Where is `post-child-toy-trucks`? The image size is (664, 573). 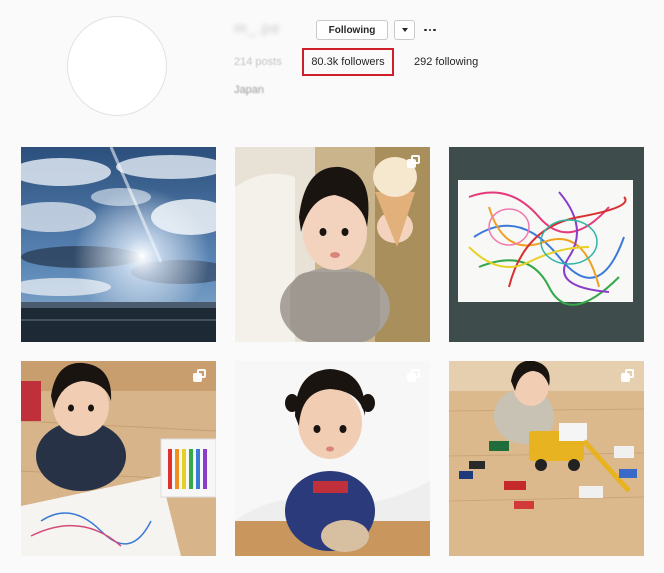 post-child-toy-trucks is located at coordinates (546, 458).